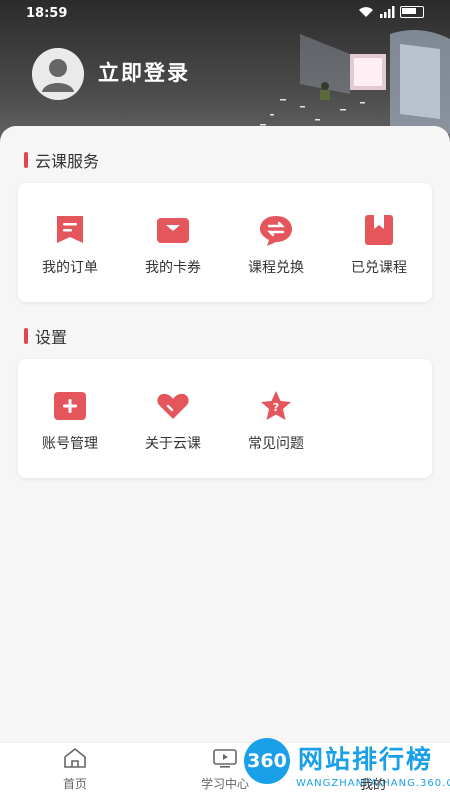 Image resolution: width=450 pixels, height=801 pixels. What do you see at coordinates (70, 406) in the screenshot?
I see `plus-icon` at bounding box center [70, 406].